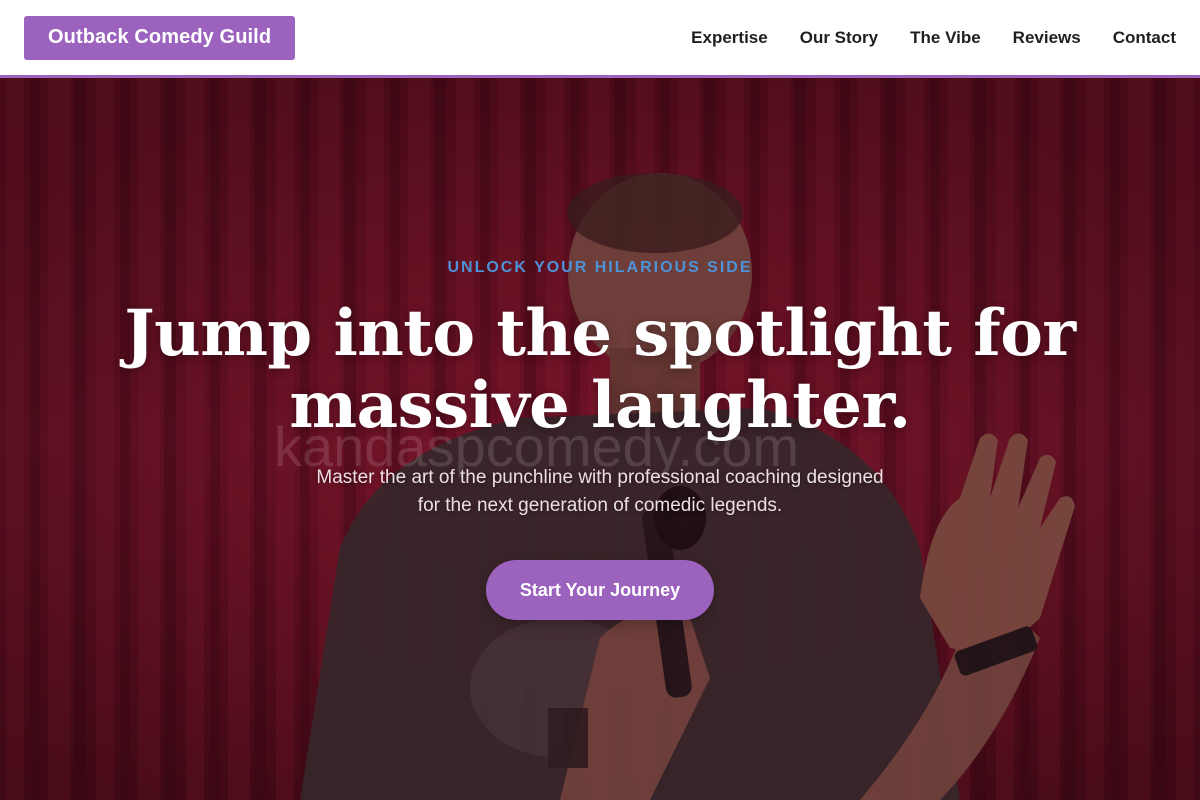 The height and width of the screenshot is (800, 1200). What do you see at coordinates (945, 38) in the screenshot?
I see `nav-link-the-vibe: The Vibe` at bounding box center [945, 38].